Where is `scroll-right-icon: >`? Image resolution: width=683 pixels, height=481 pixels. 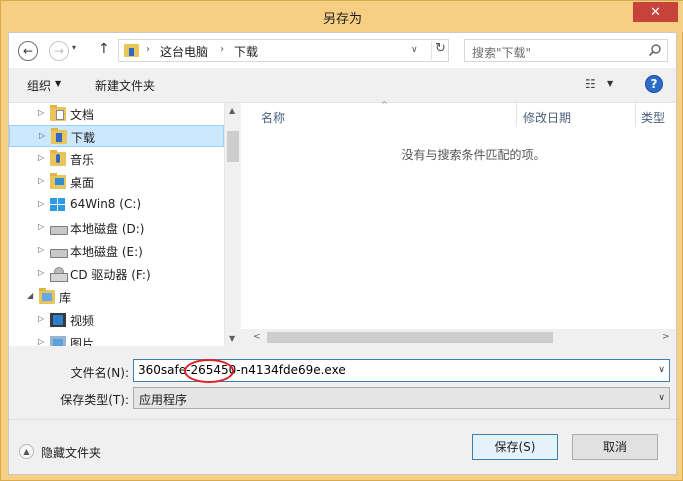
scroll-right-icon: > is located at coordinates (666, 337).